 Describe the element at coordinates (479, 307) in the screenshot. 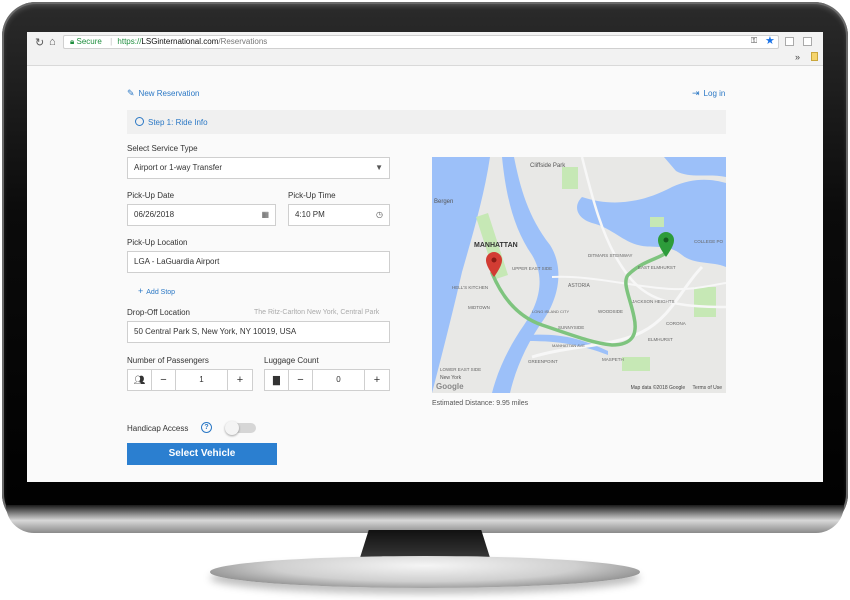

I see `map-label: MIDTOWN` at that location.